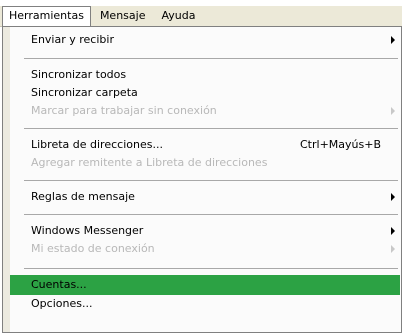 The height and width of the screenshot is (333, 402). I want to click on menu-item-reglas-de-mensaje: Reglas de mensaje, so click(205, 197).